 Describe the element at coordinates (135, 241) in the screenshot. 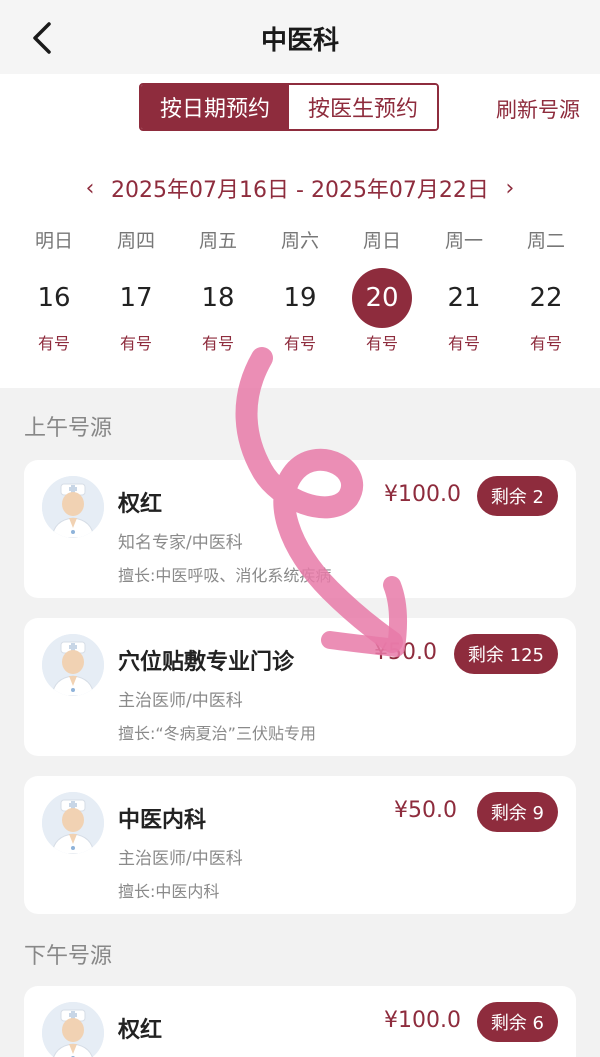

I see `day-weekday: 周四` at that location.